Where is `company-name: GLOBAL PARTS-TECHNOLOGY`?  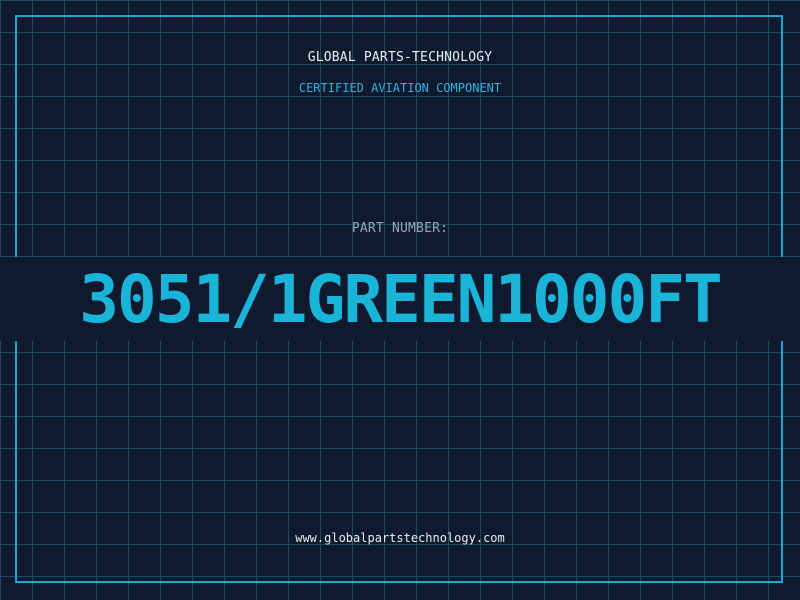
company-name: GLOBAL PARTS-TECHNOLOGY is located at coordinates (400, 57).